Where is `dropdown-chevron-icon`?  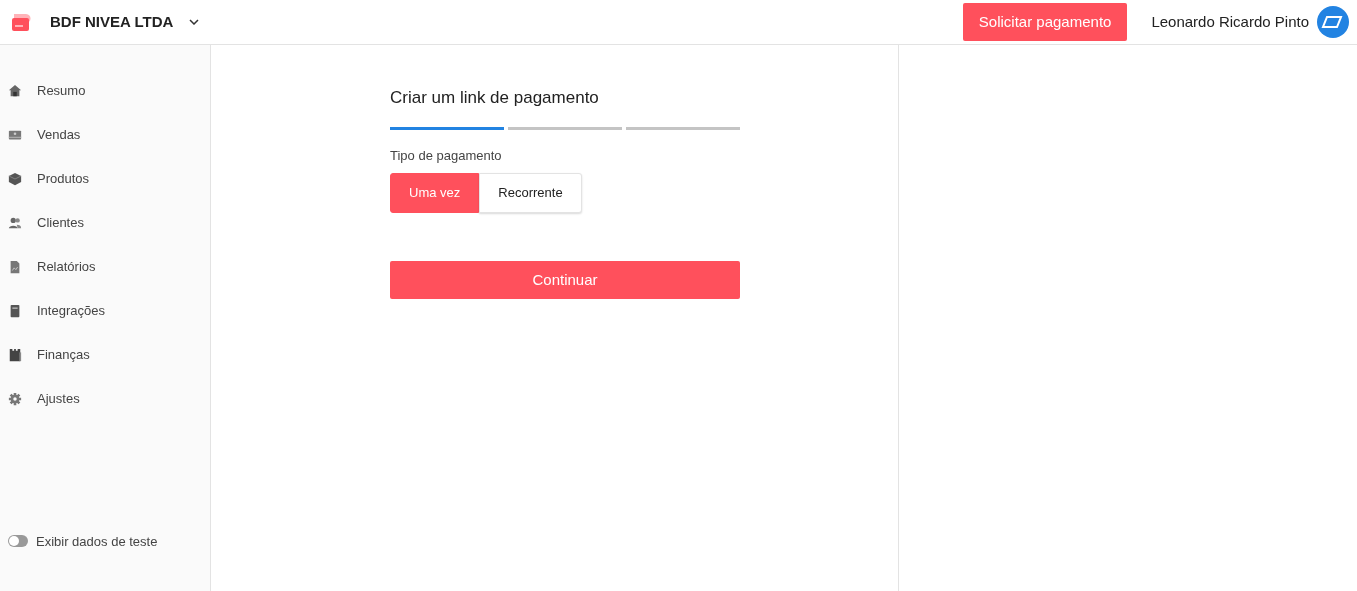
dropdown-chevron-icon is located at coordinates (194, 22).